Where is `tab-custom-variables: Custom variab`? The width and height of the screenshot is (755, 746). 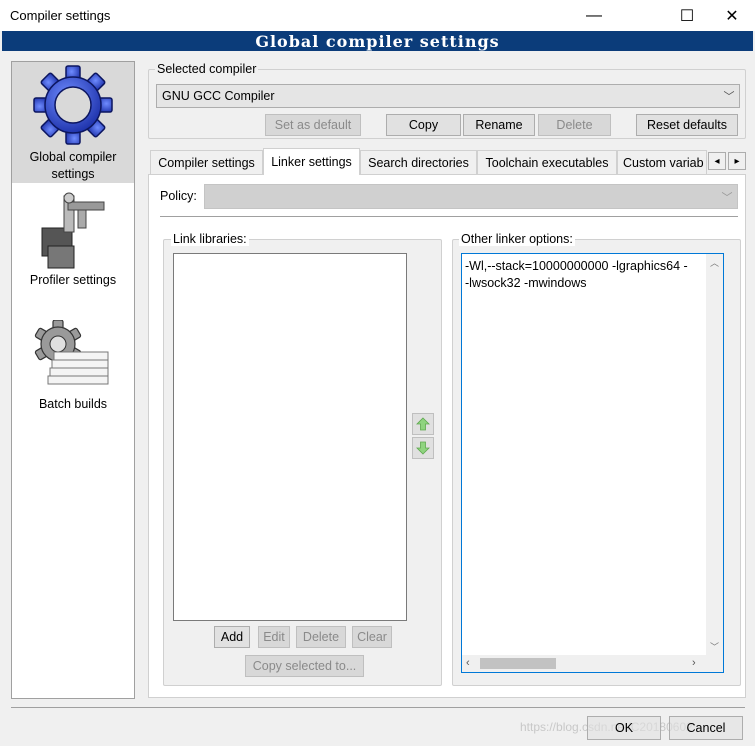 tab-custom-variables: Custom variab is located at coordinates (662, 162).